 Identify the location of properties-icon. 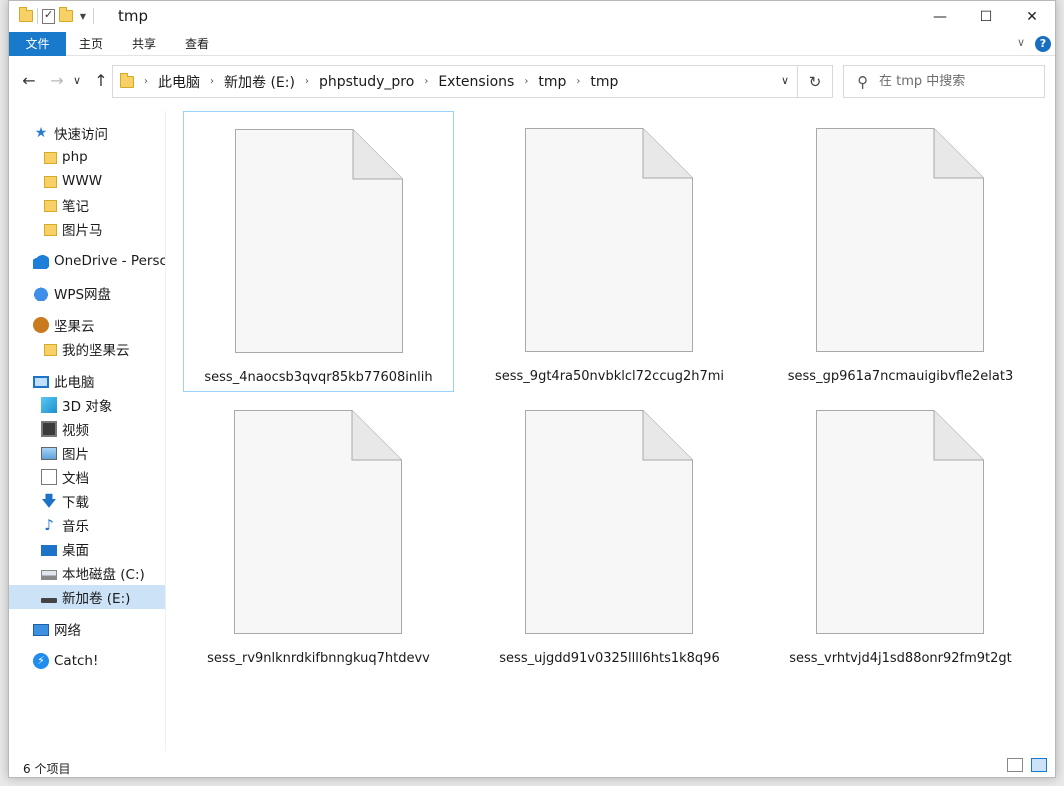
(48, 16).